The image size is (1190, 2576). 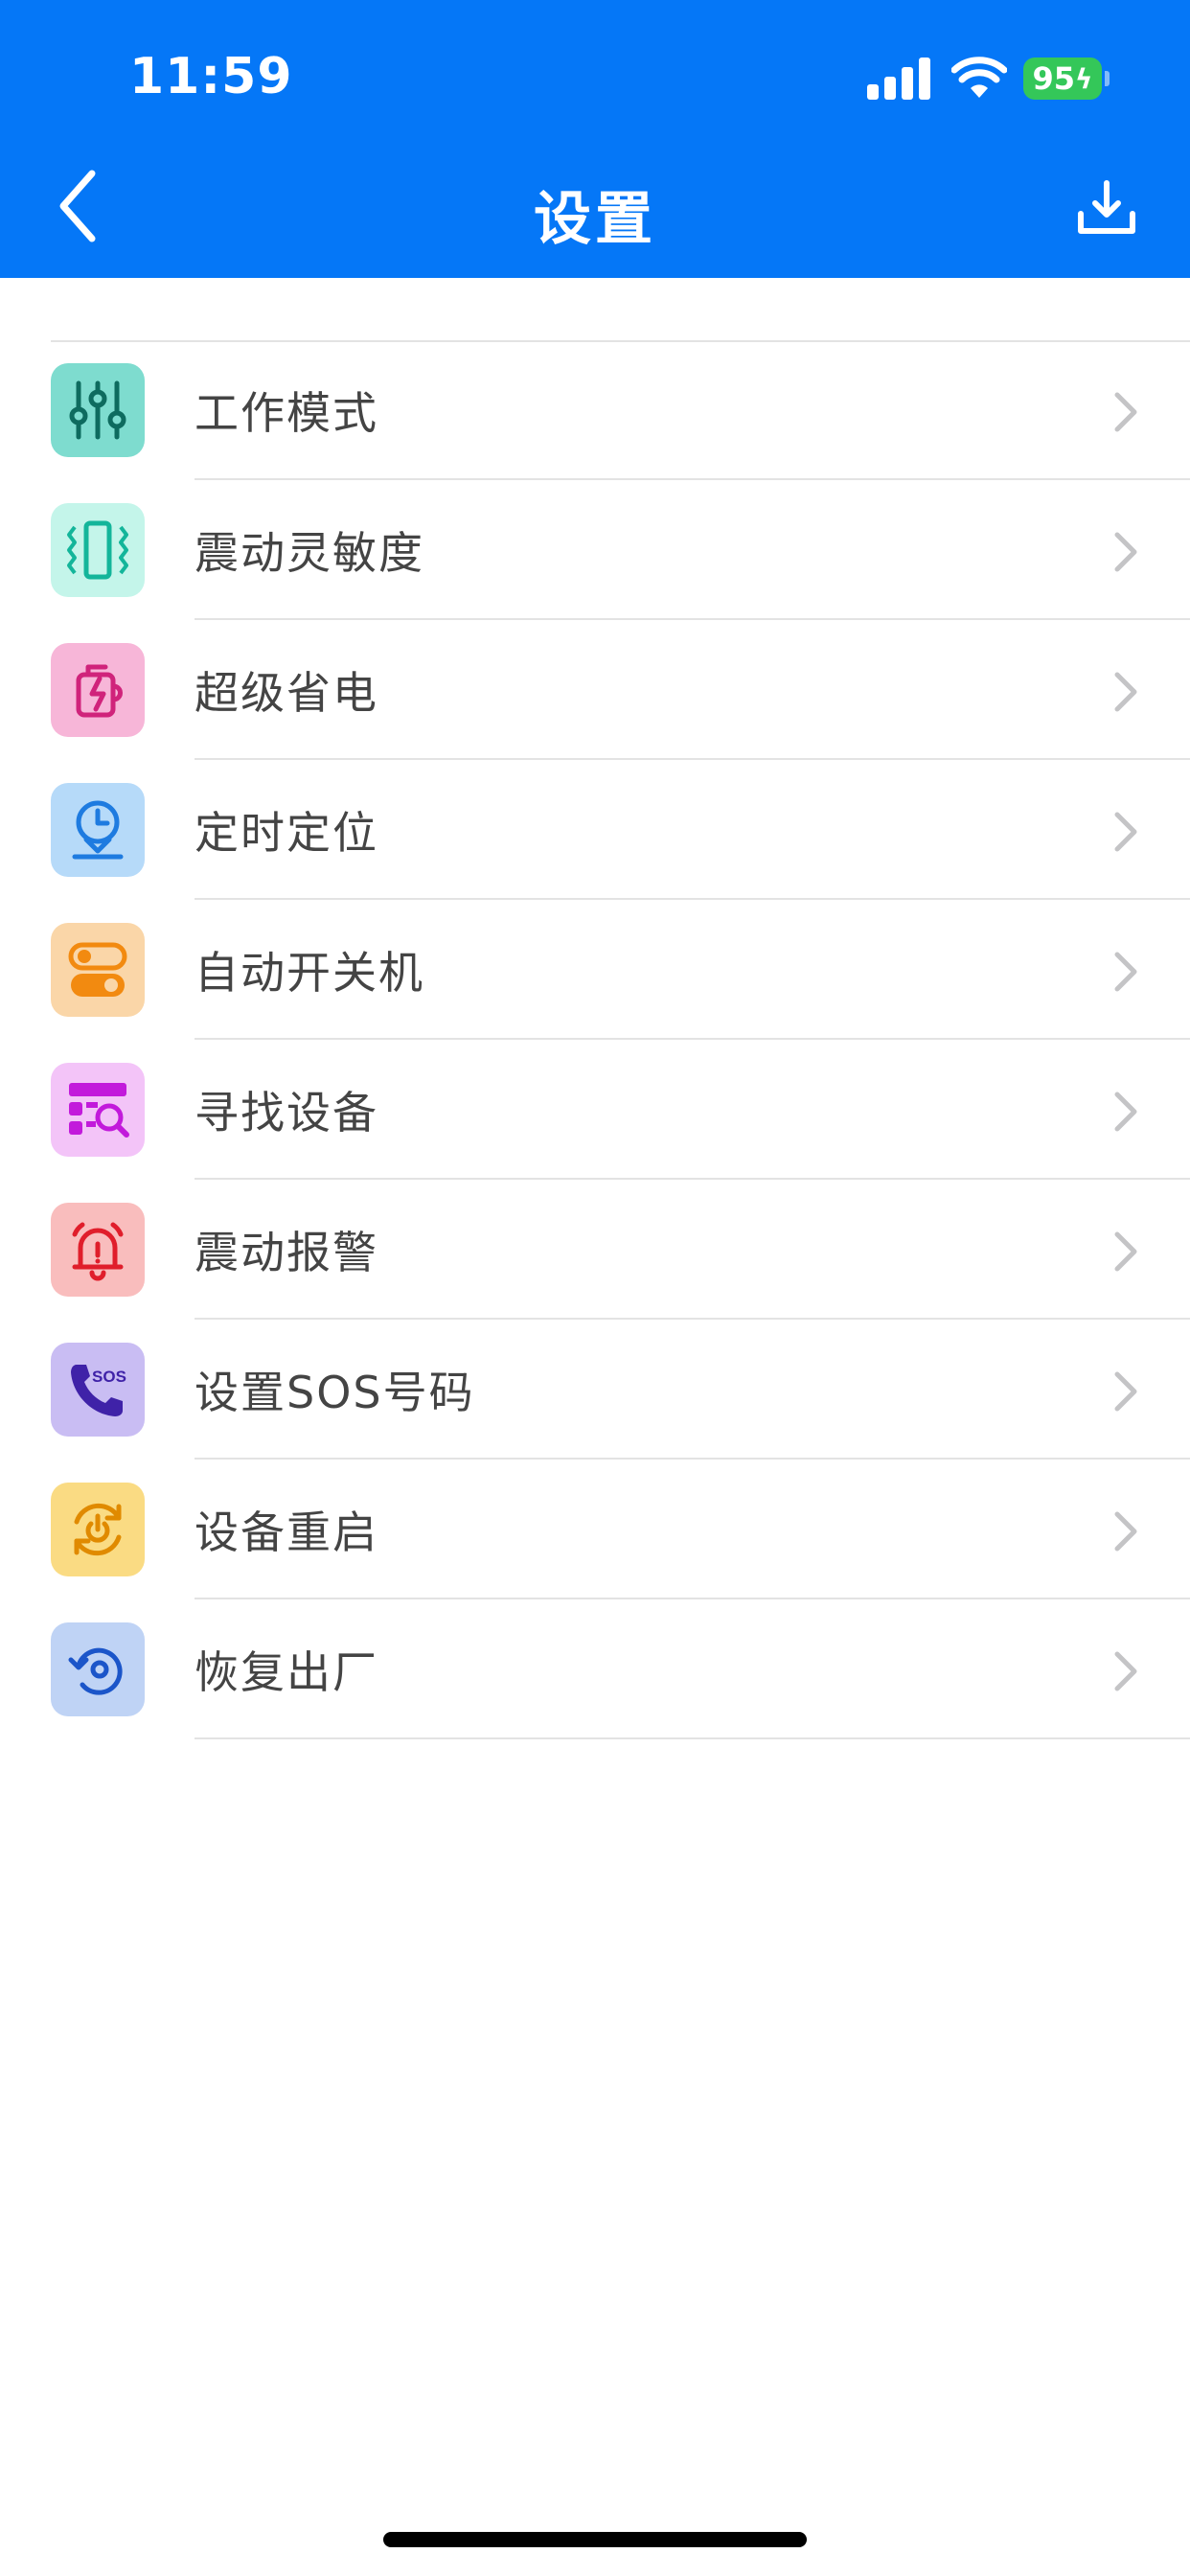 I want to click on settings-item-label: 设置SOS号码, so click(x=335, y=1392).